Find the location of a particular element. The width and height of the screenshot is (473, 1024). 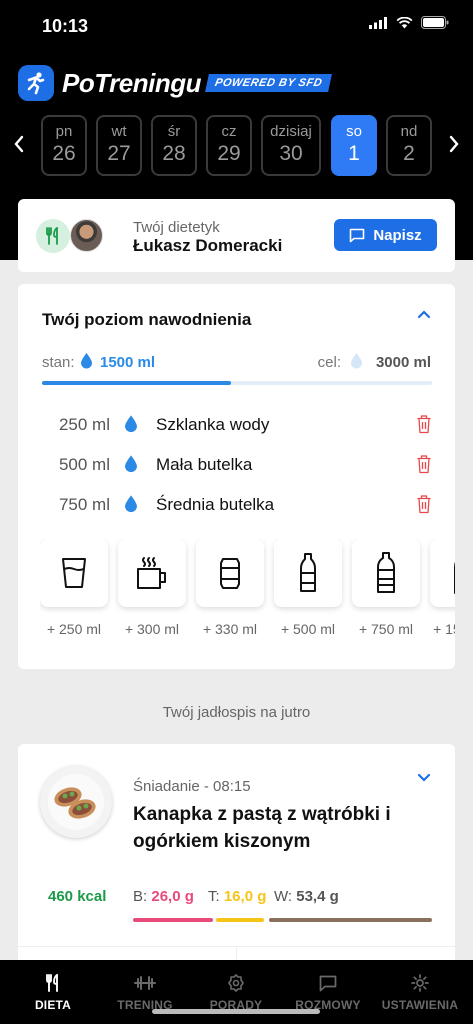

current-level-label: stan: is located at coordinates (58, 362).